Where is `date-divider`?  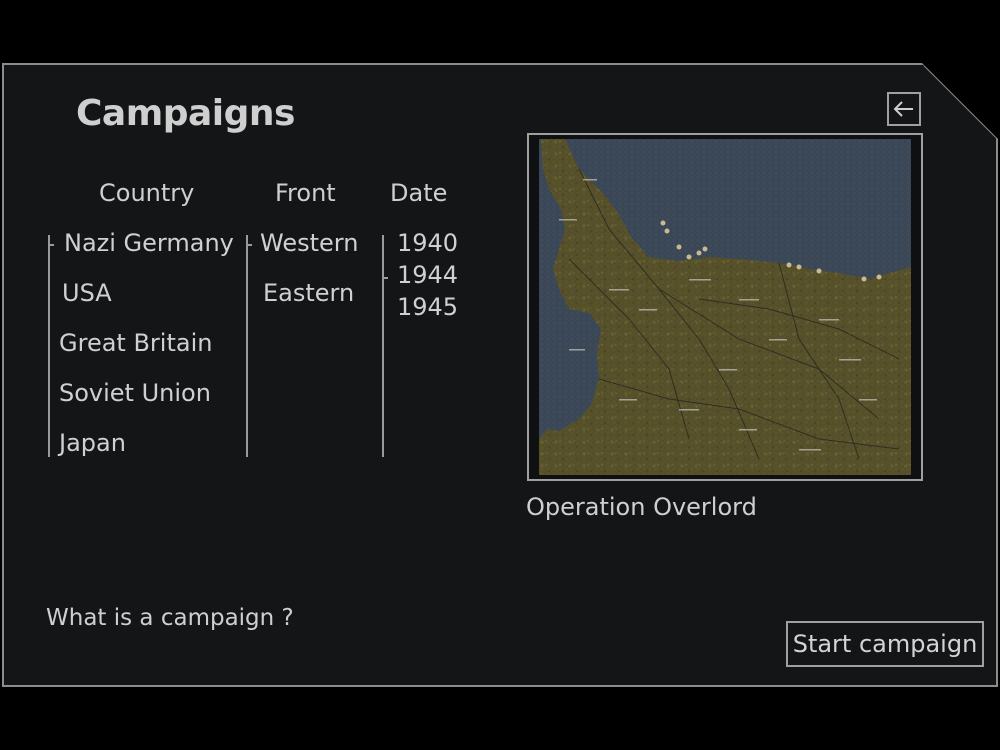 date-divider is located at coordinates (383, 346).